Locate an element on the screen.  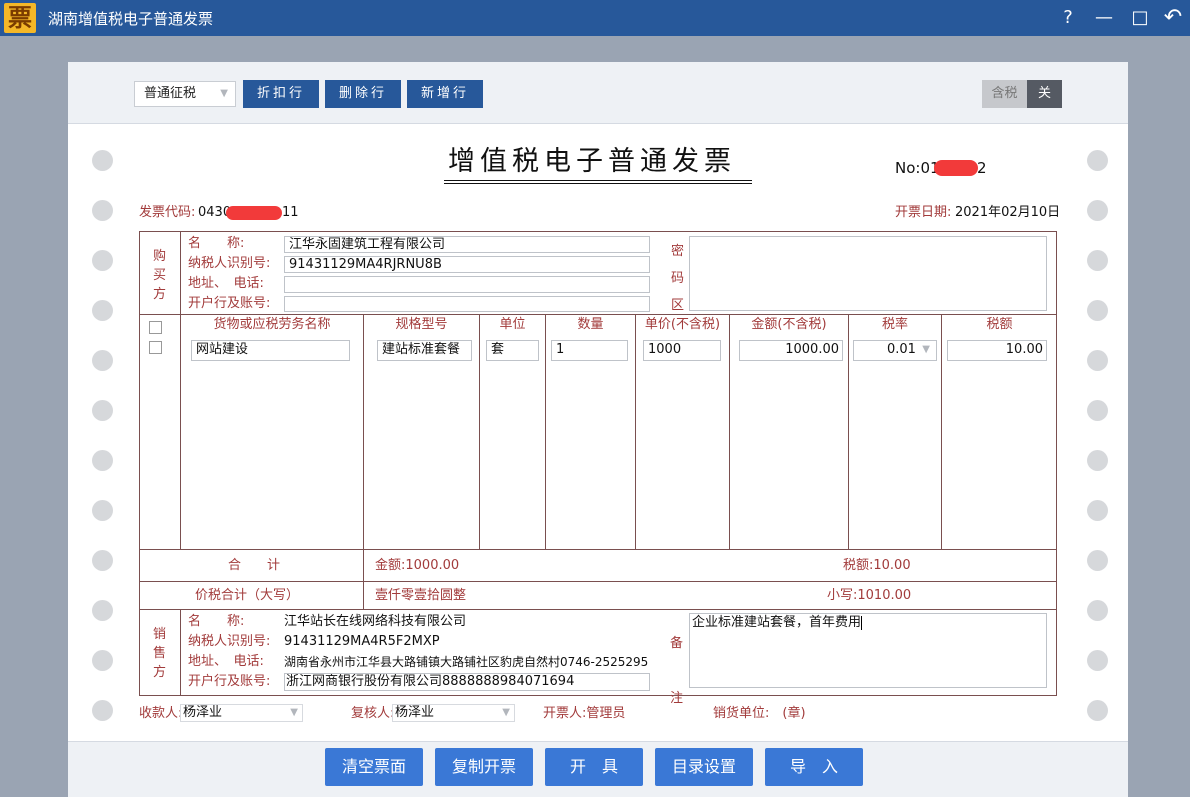
invoice-date-label: 开票日期: is located at coordinates (923, 212).